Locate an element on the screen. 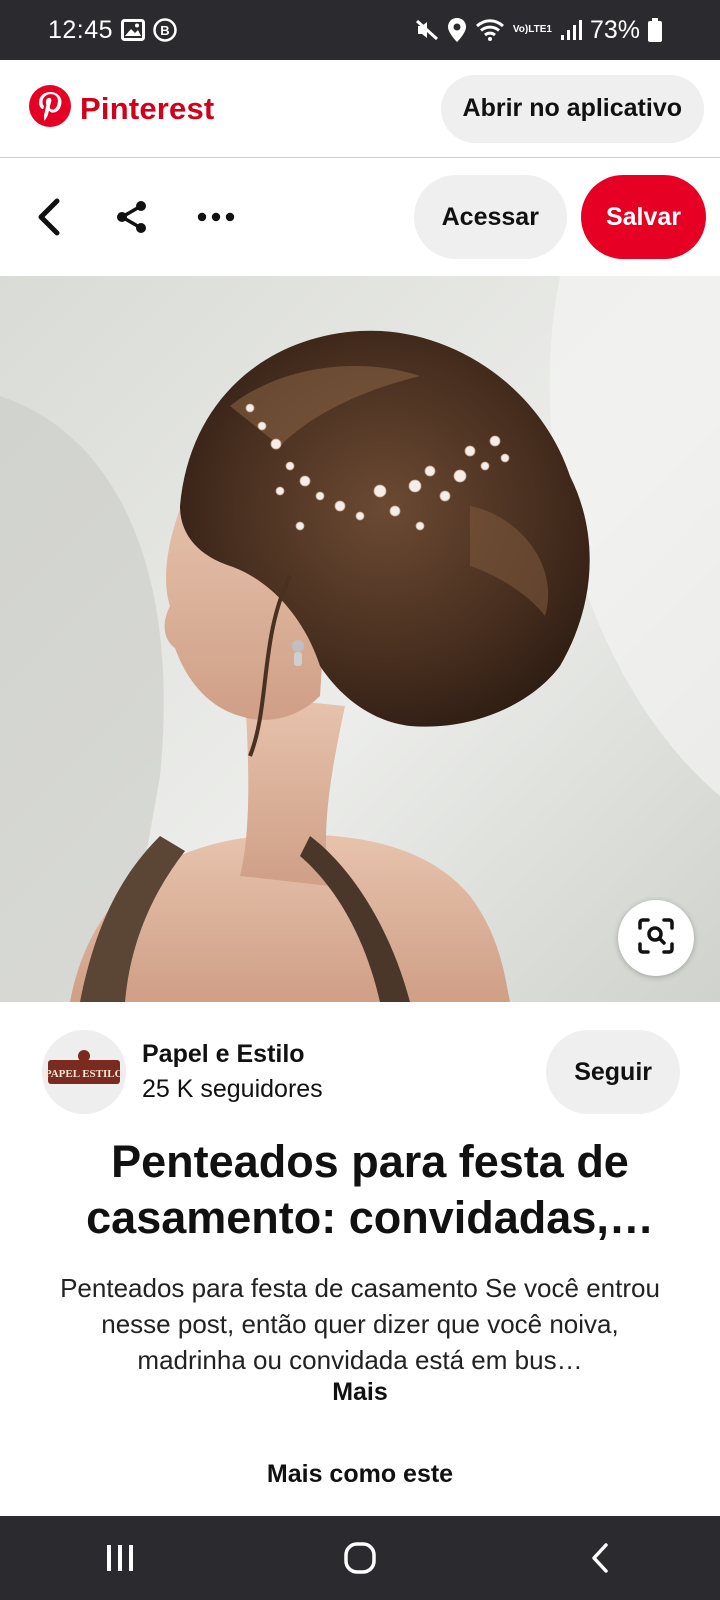 Image resolution: width=720 pixels, height=1600 pixels. visual-search-icon is located at coordinates (656, 938).